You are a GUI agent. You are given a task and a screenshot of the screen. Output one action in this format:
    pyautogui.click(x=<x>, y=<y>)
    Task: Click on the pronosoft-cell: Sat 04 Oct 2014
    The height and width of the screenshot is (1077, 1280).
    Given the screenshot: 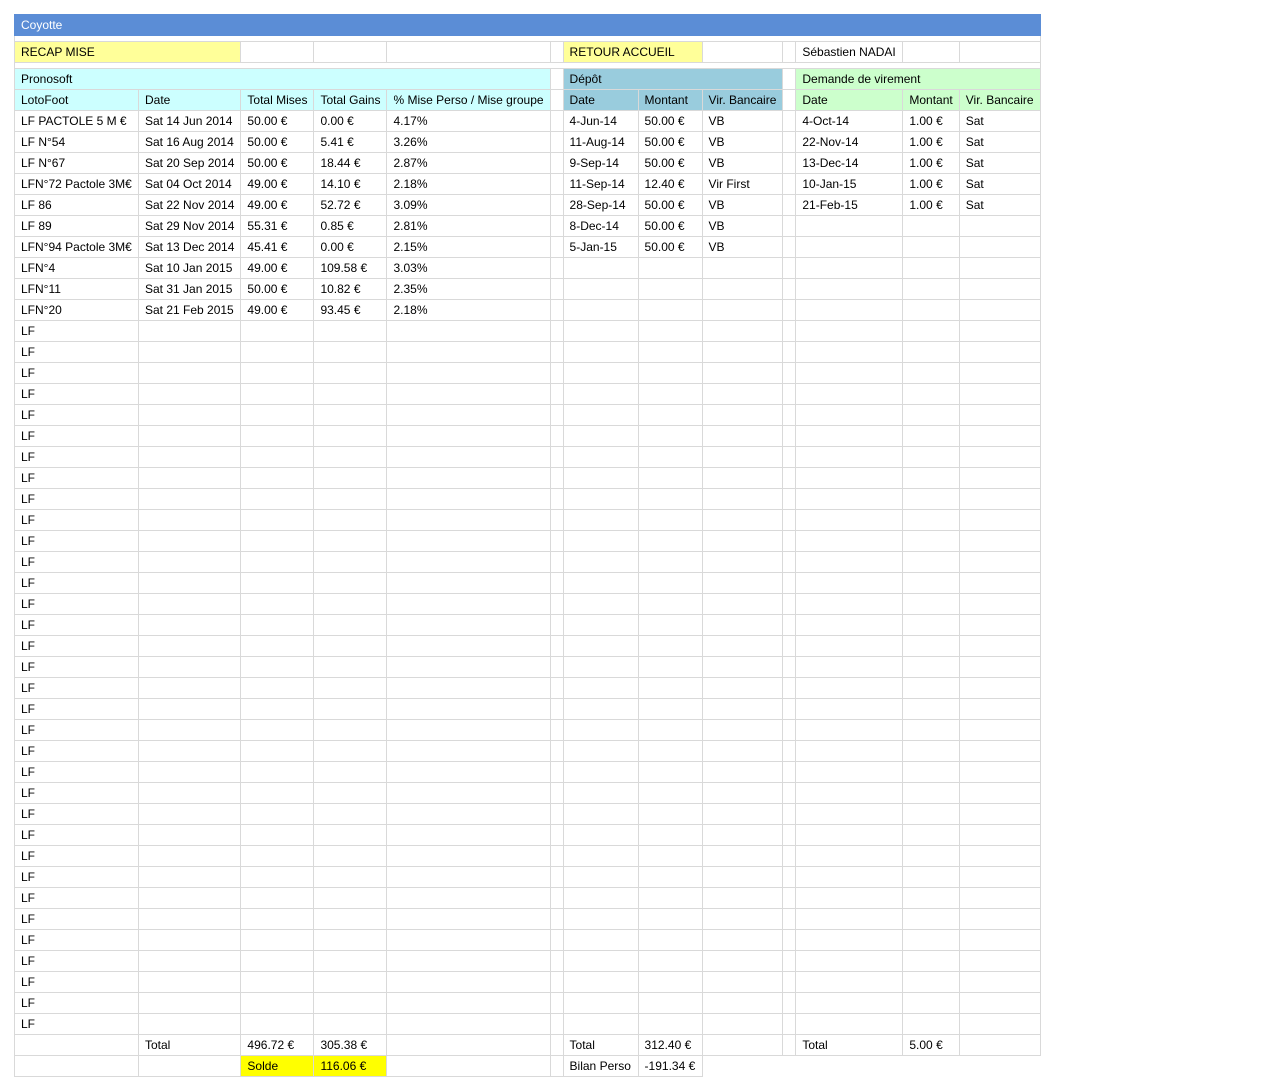 What is the action you would take?
    pyautogui.click(x=189, y=184)
    